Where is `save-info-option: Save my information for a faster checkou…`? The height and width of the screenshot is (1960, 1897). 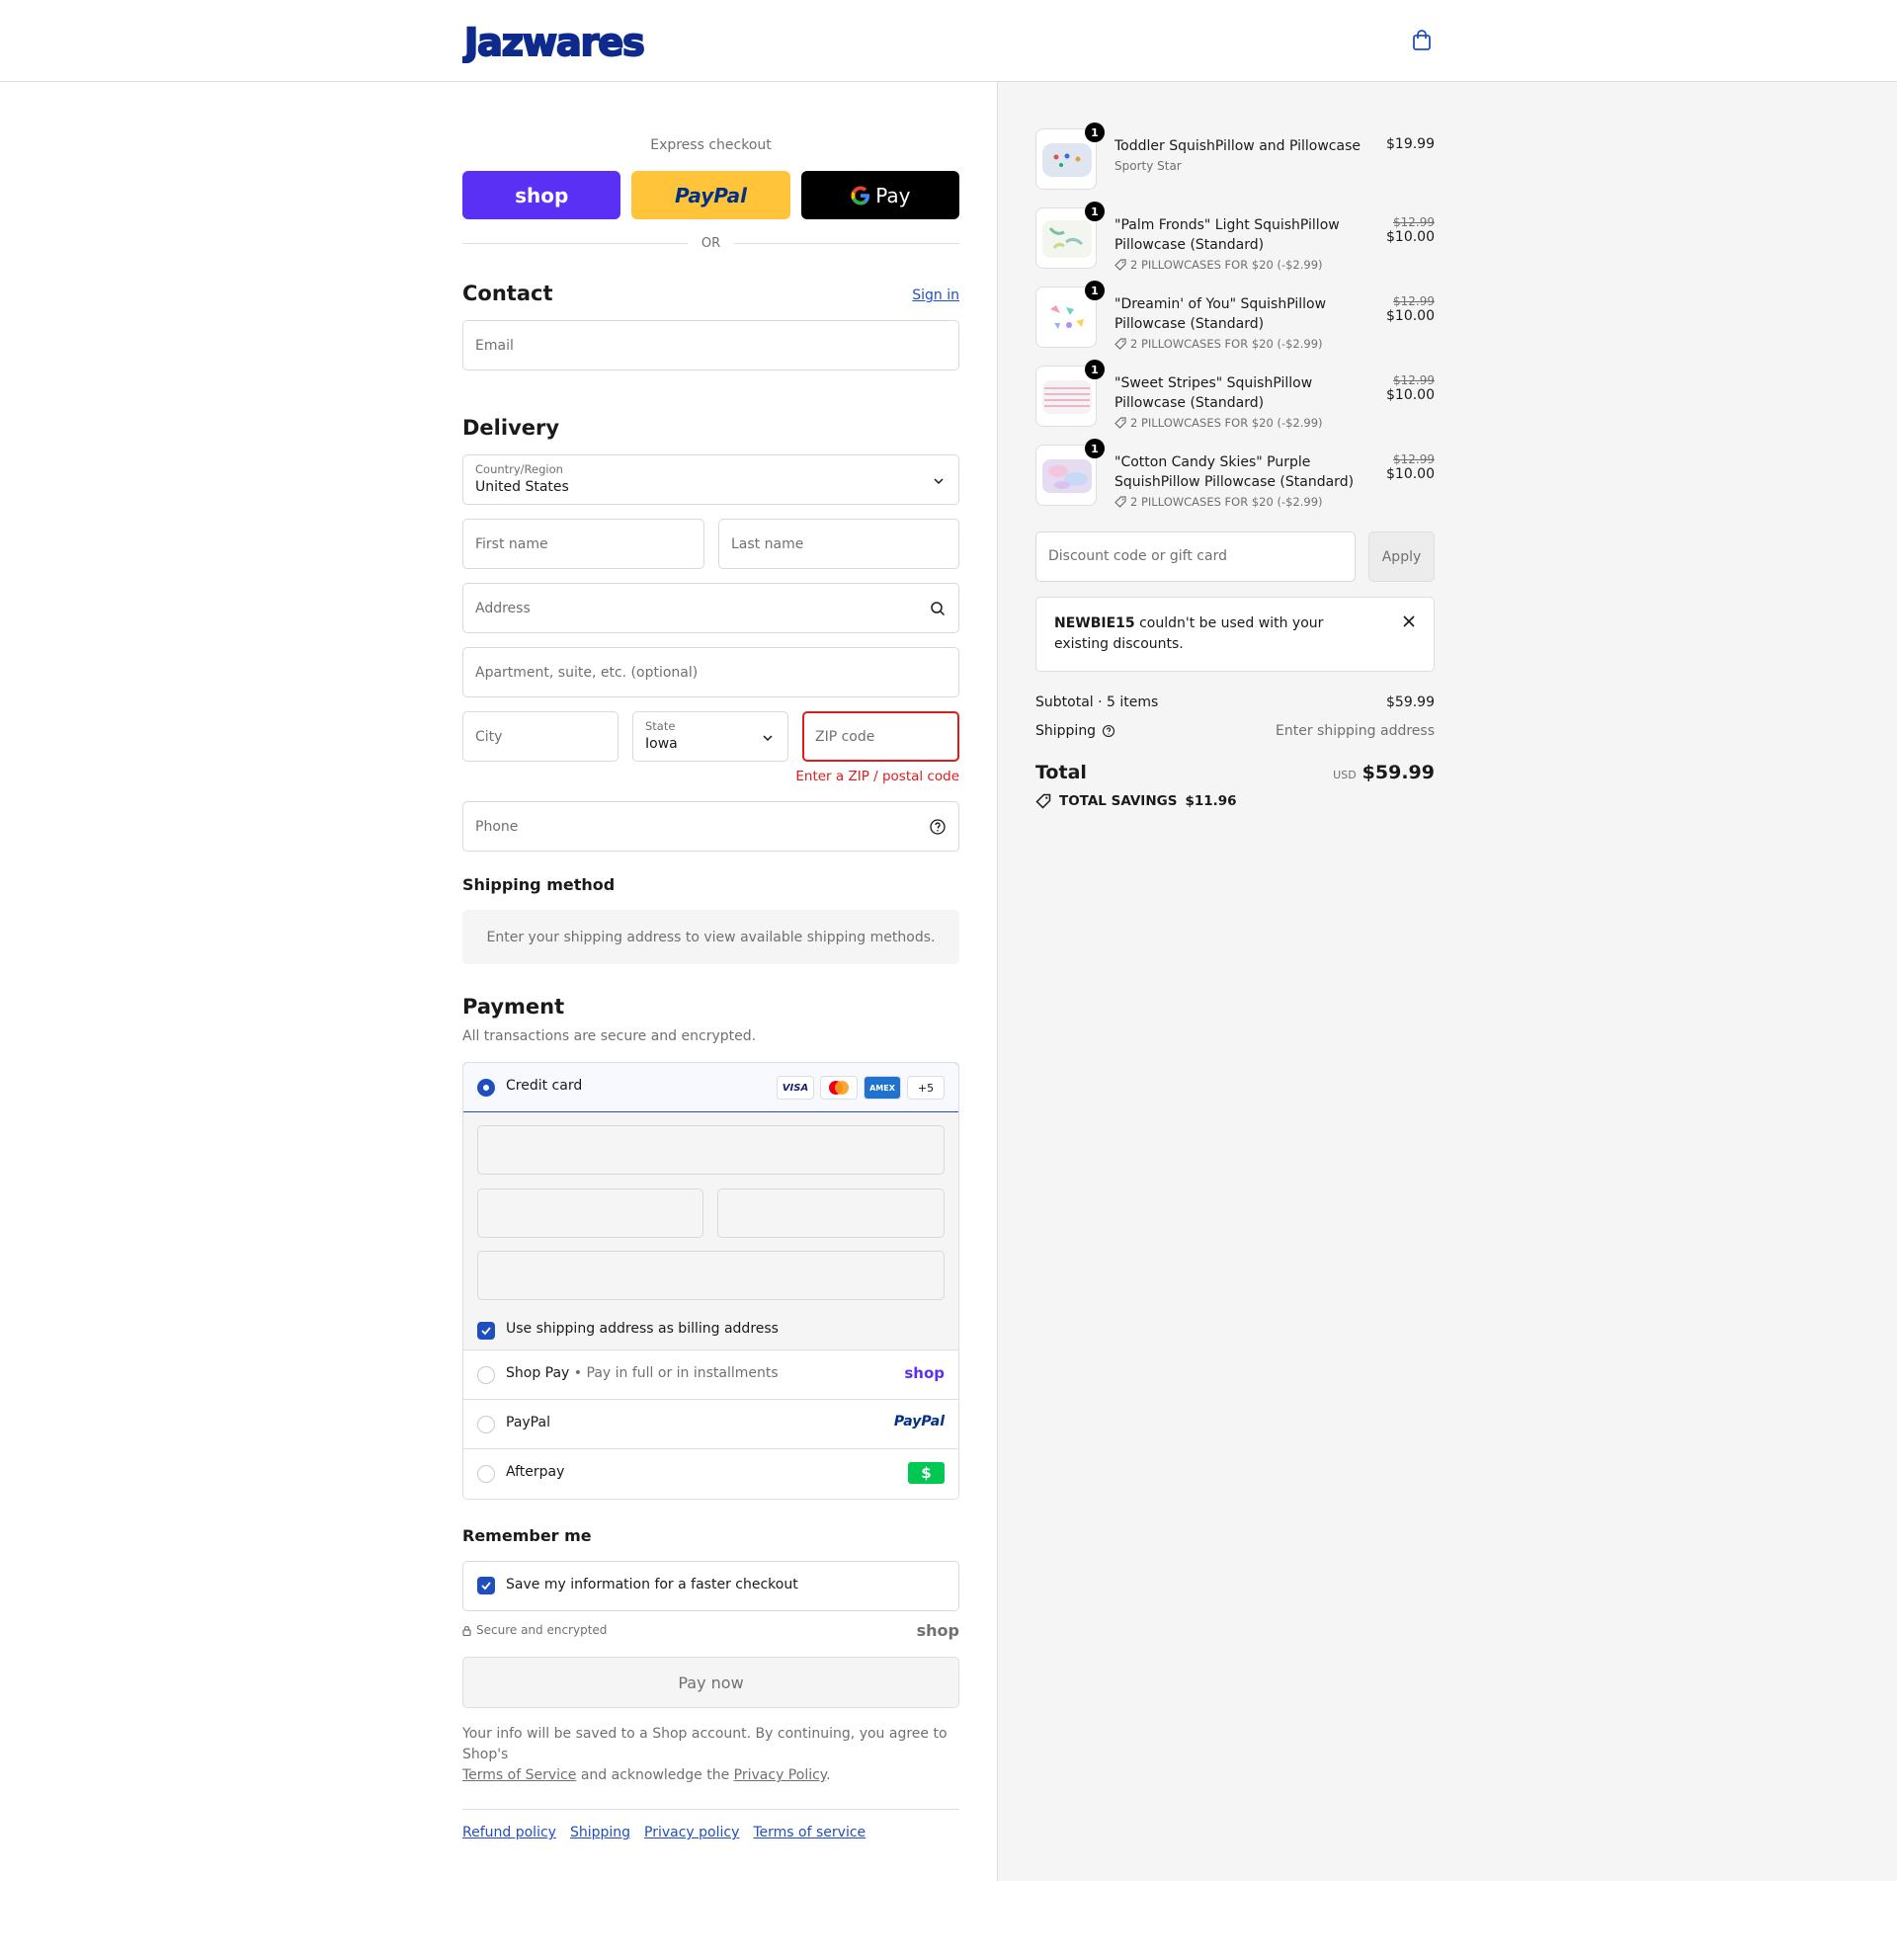
save-info-option: Save my information for a faster checkou… is located at coordinates (710, 1586).